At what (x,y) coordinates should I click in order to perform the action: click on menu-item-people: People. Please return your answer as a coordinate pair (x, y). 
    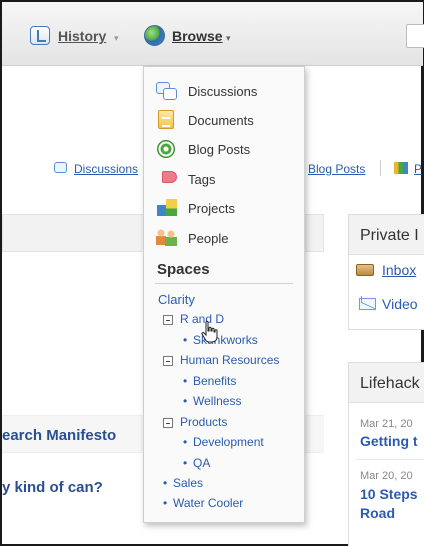
    Looking at the image, I should click on (208, 238).